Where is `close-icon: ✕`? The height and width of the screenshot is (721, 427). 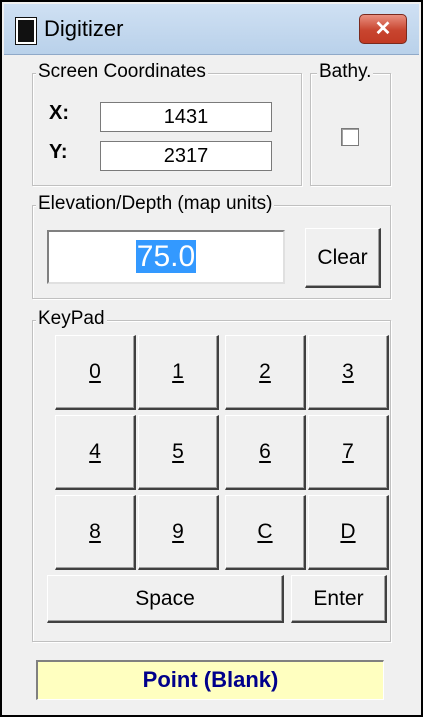 close-icon: ✕ is located at coordinates (383, 29).